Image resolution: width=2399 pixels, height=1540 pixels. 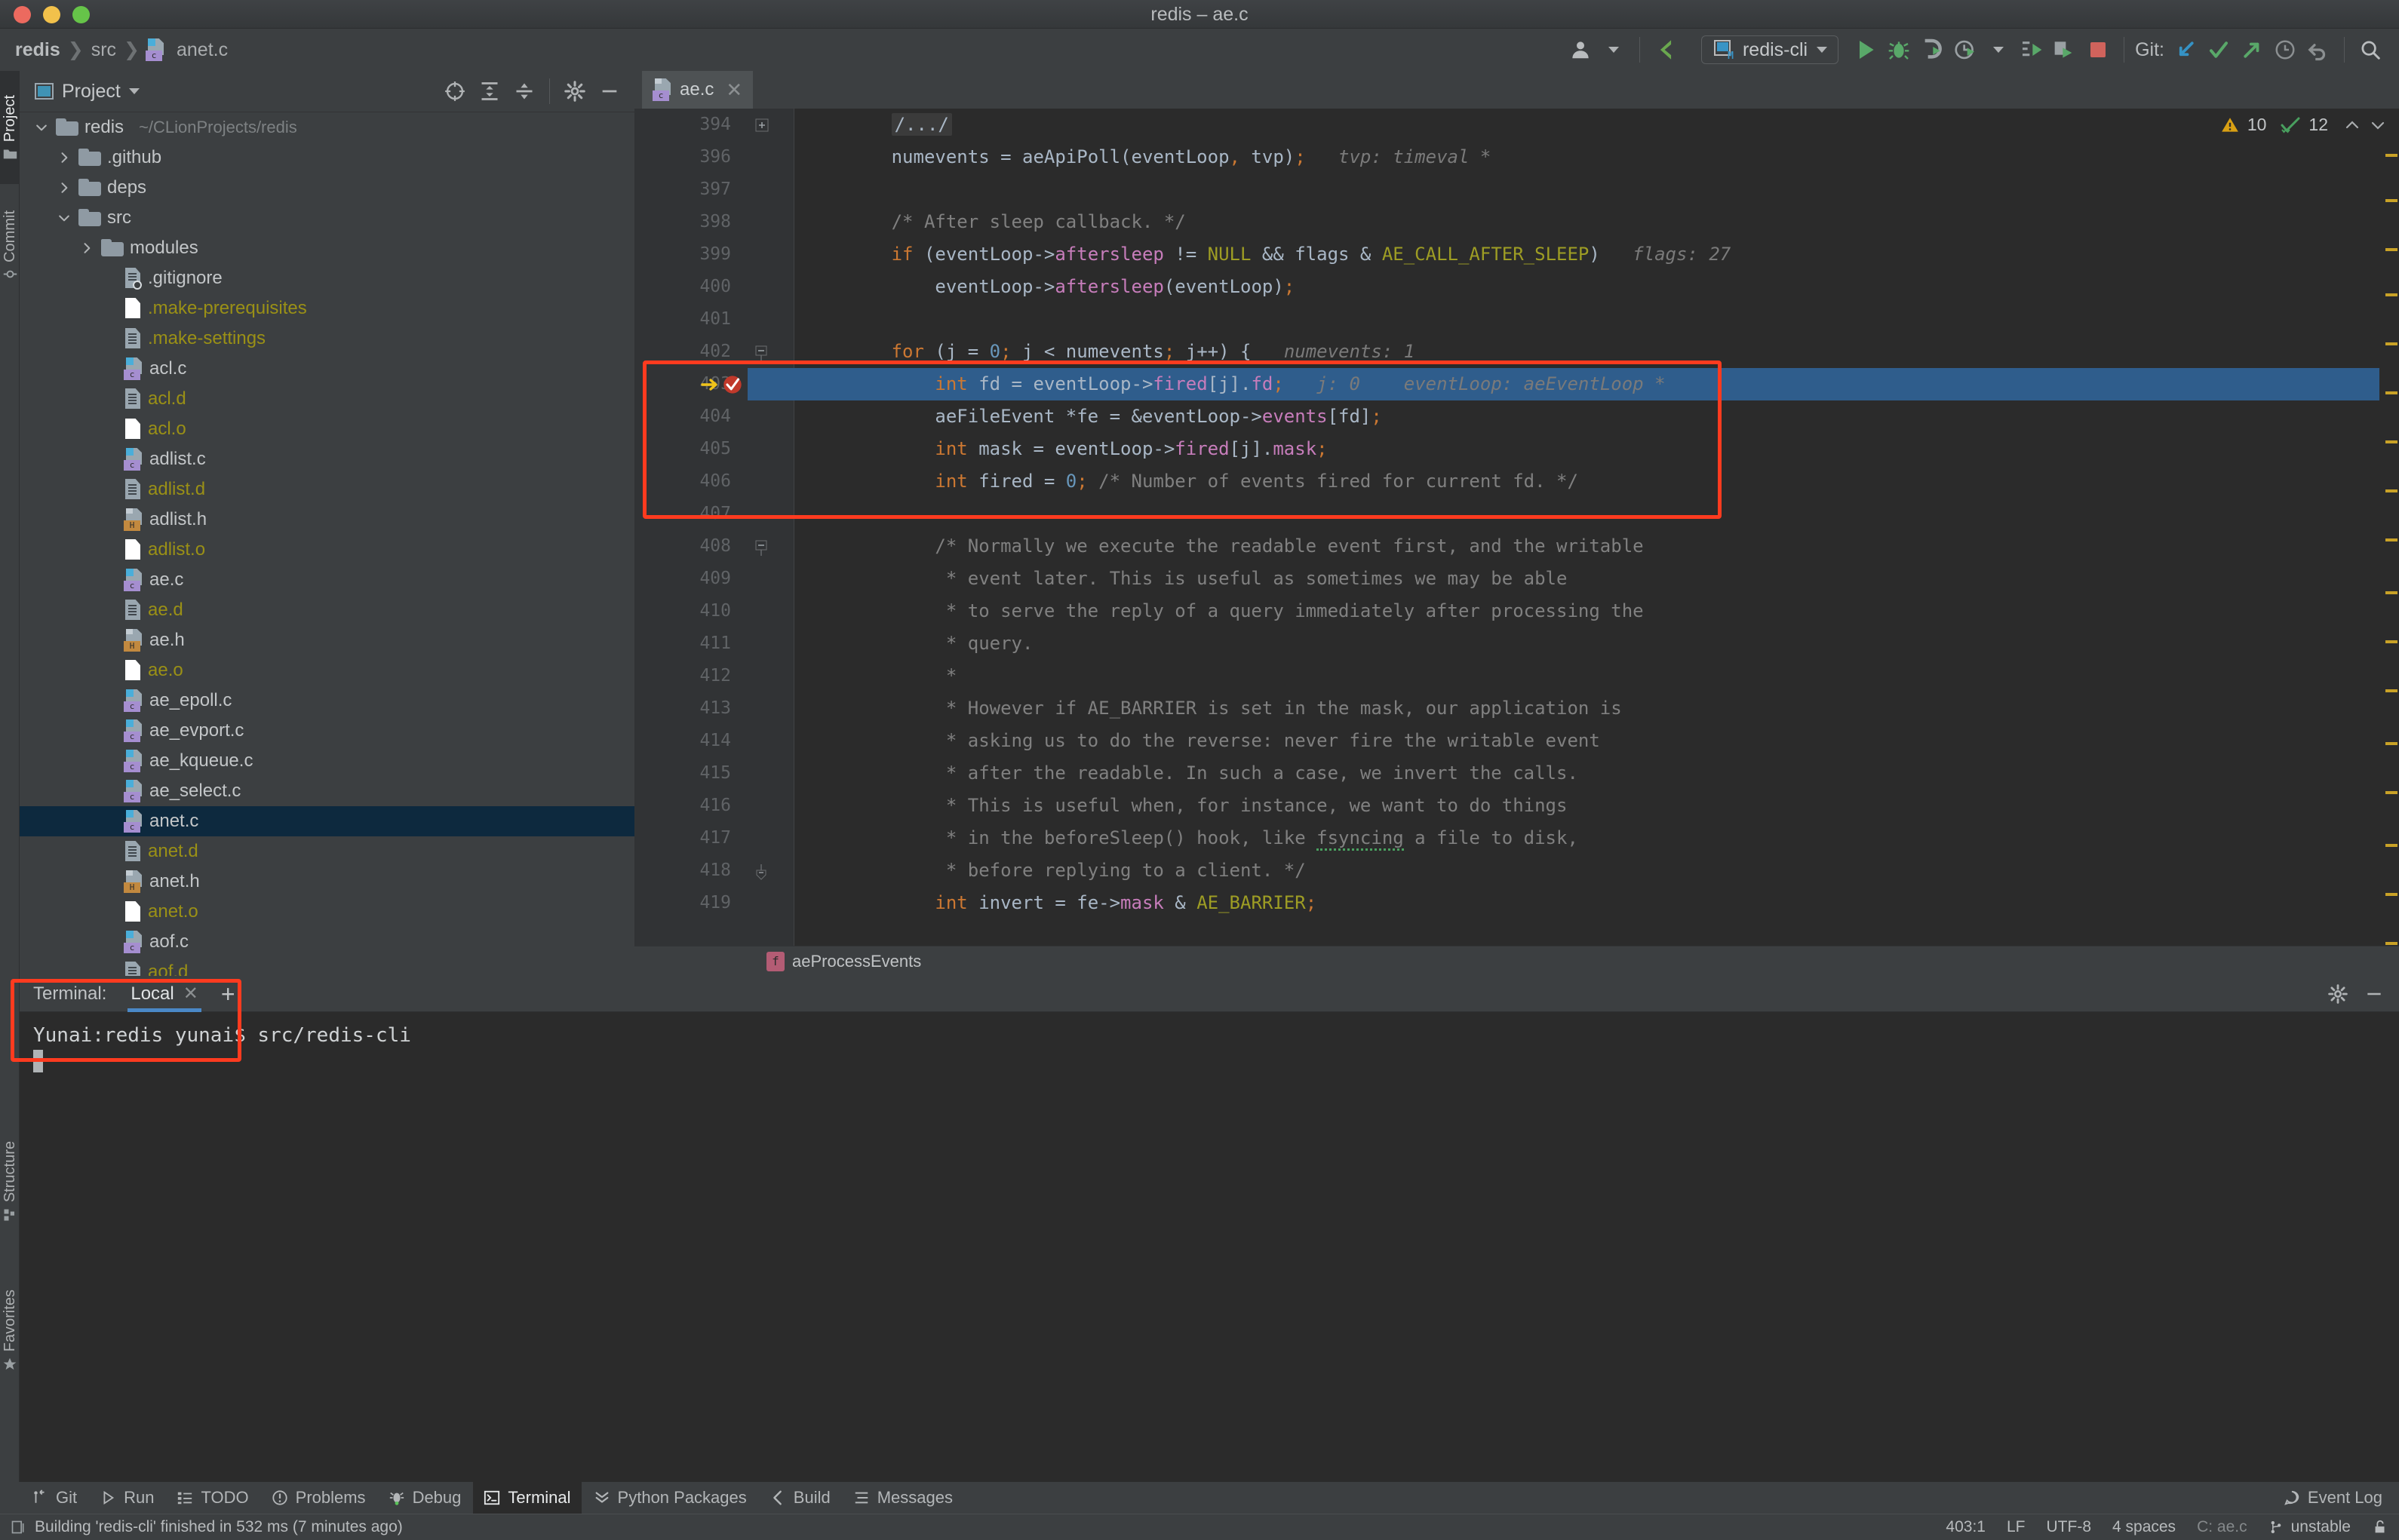 I want to click on code-line: 407, so click(x=1516, y=514).